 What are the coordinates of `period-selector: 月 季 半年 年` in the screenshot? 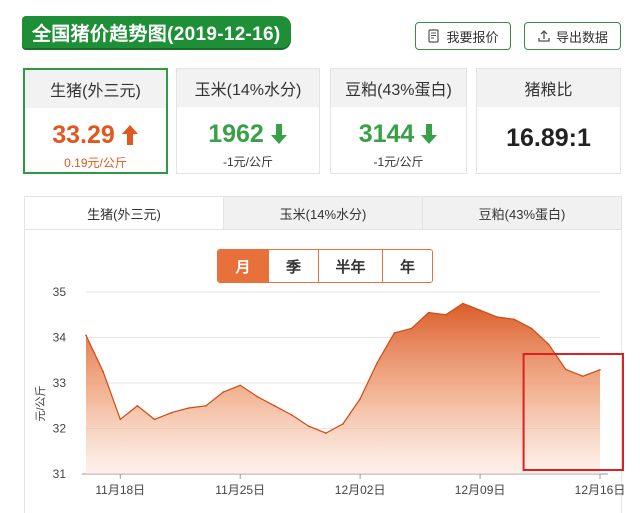 It's located at (325, 266).